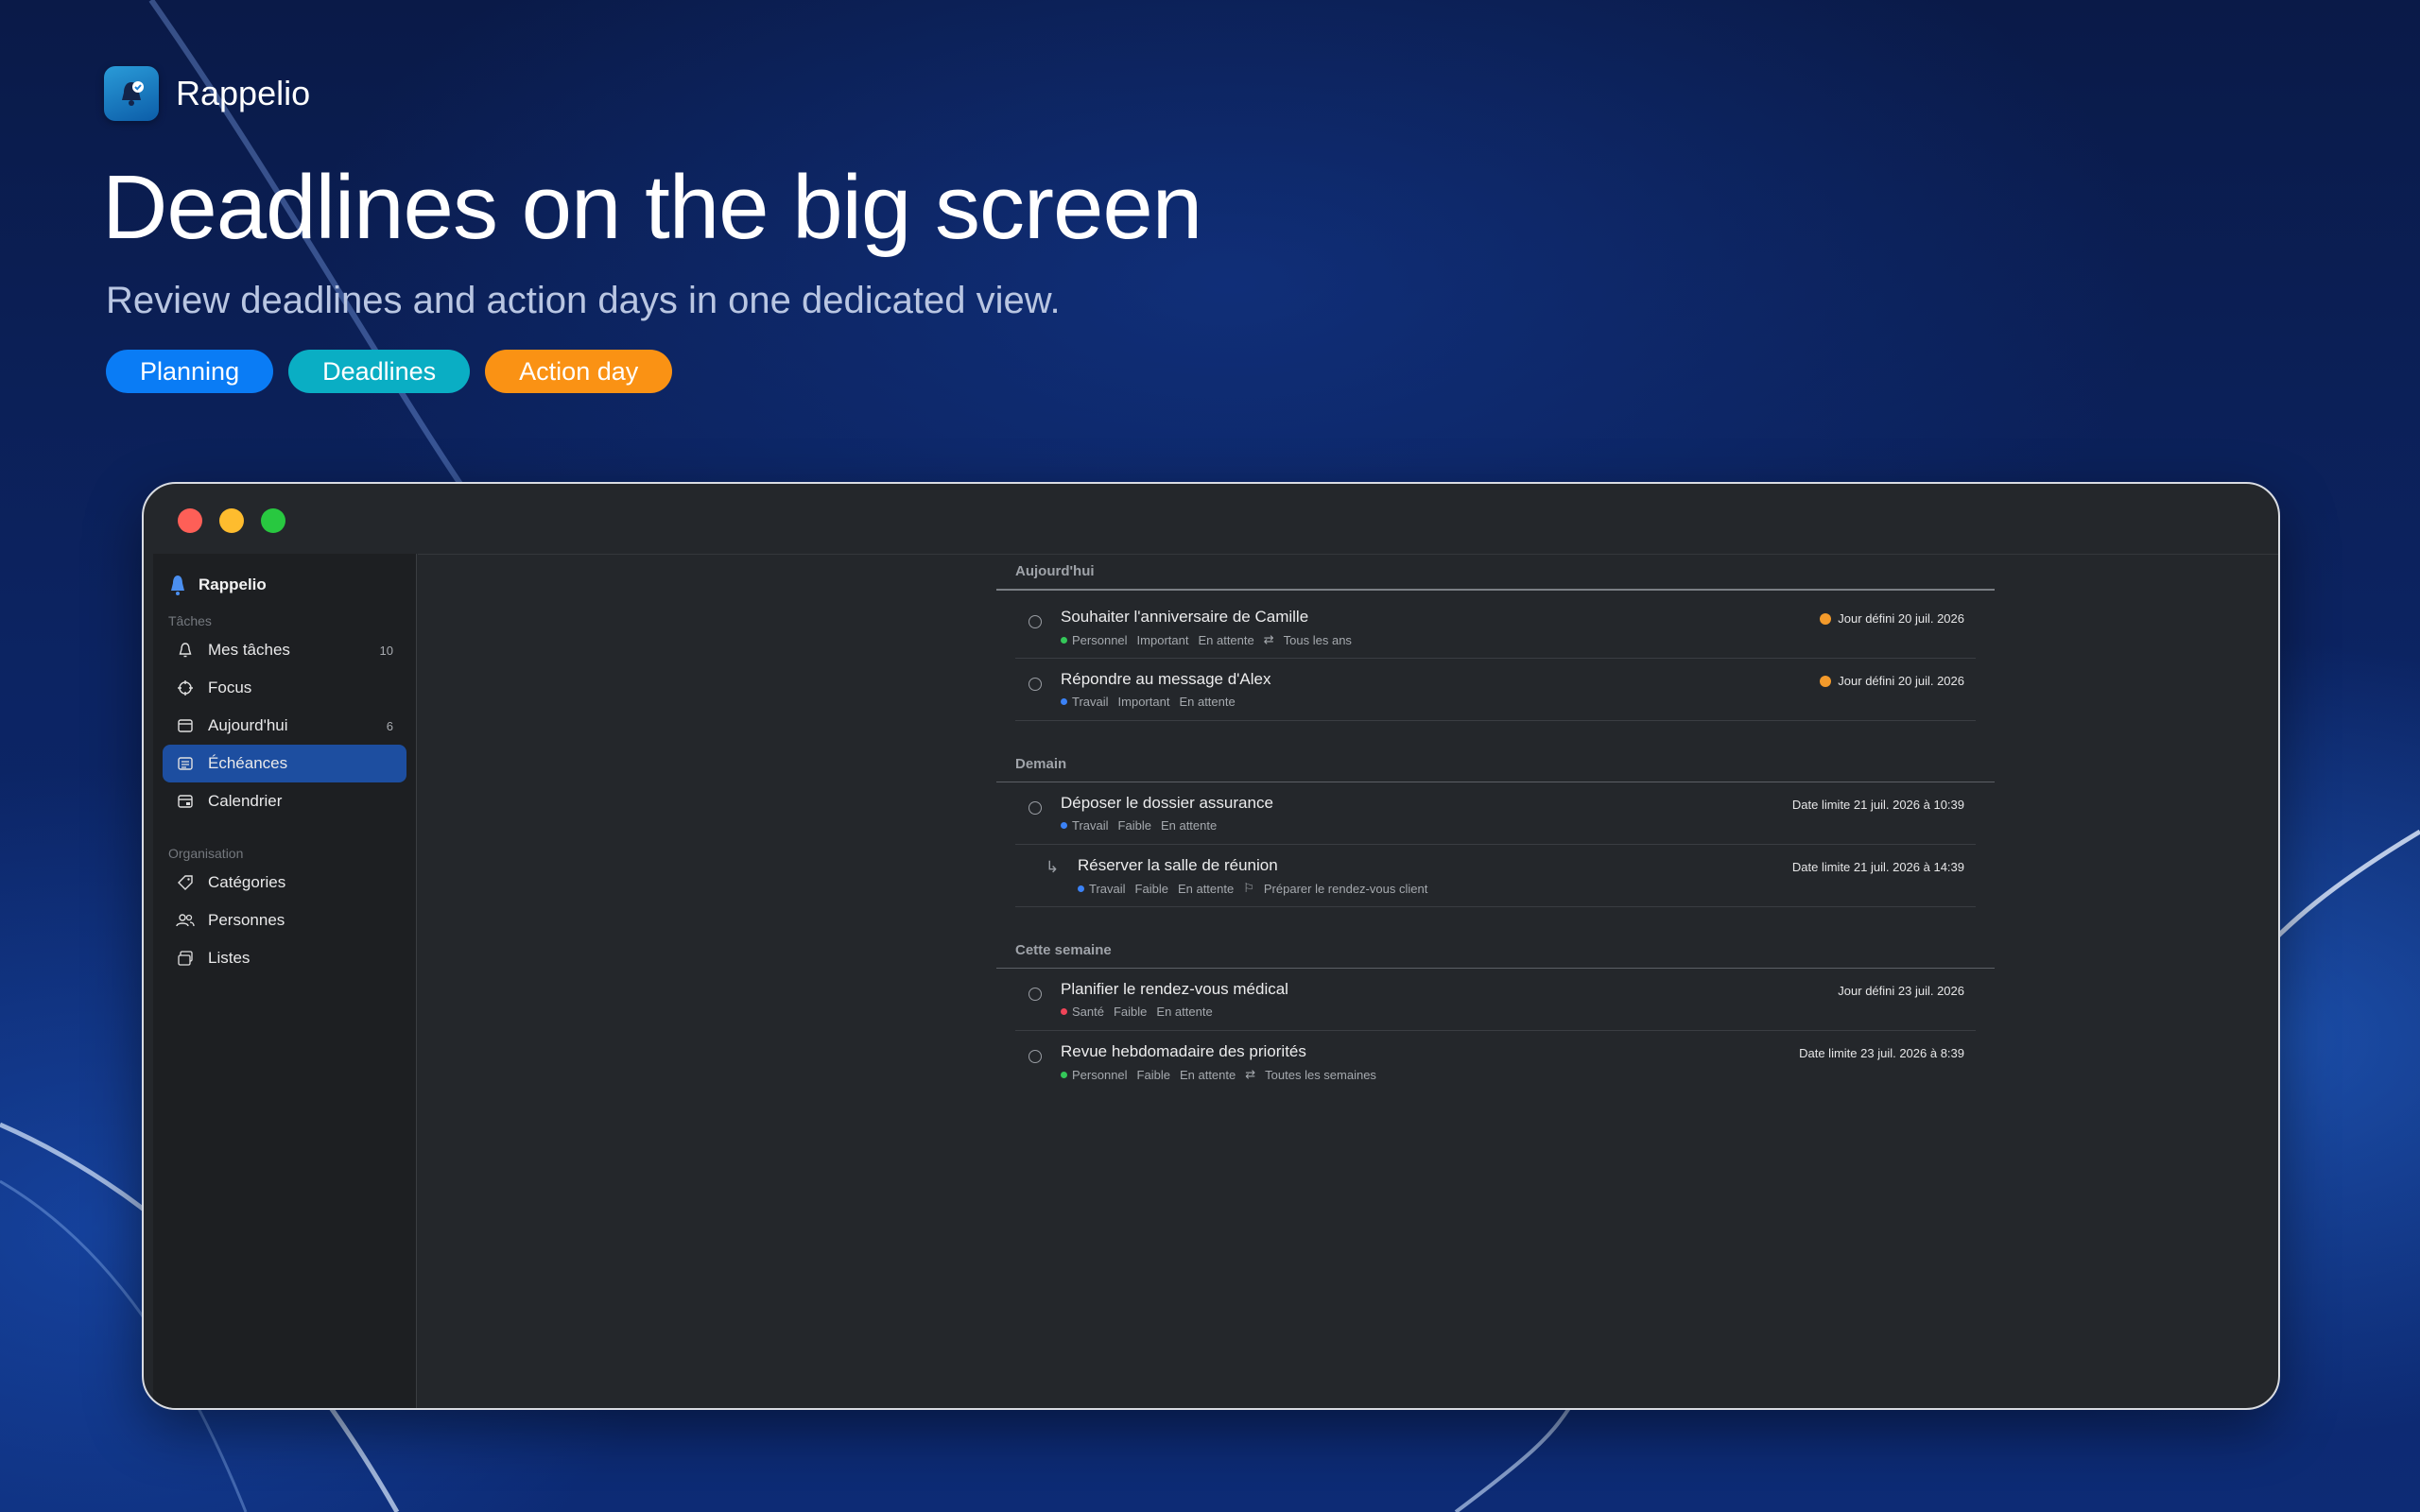 The image size is (2420, 1512). What do you see at coordinates (1211, 518) in the screenshot?
I see `titlebar` at bounding box center [1211, 518].